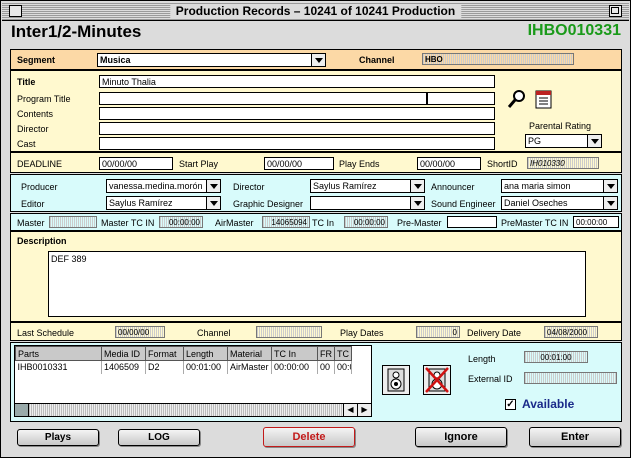  What do you see at coordinates (58, 367) in the screenshot?
I see `table-cell: IHB0010331` at bounding box center [58, 367].